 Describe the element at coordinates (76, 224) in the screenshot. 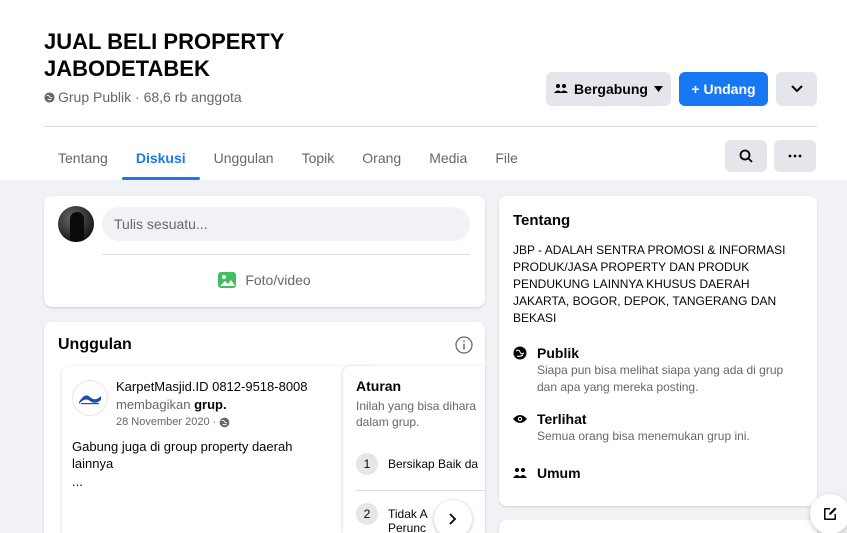

I see `avatar` at that location.